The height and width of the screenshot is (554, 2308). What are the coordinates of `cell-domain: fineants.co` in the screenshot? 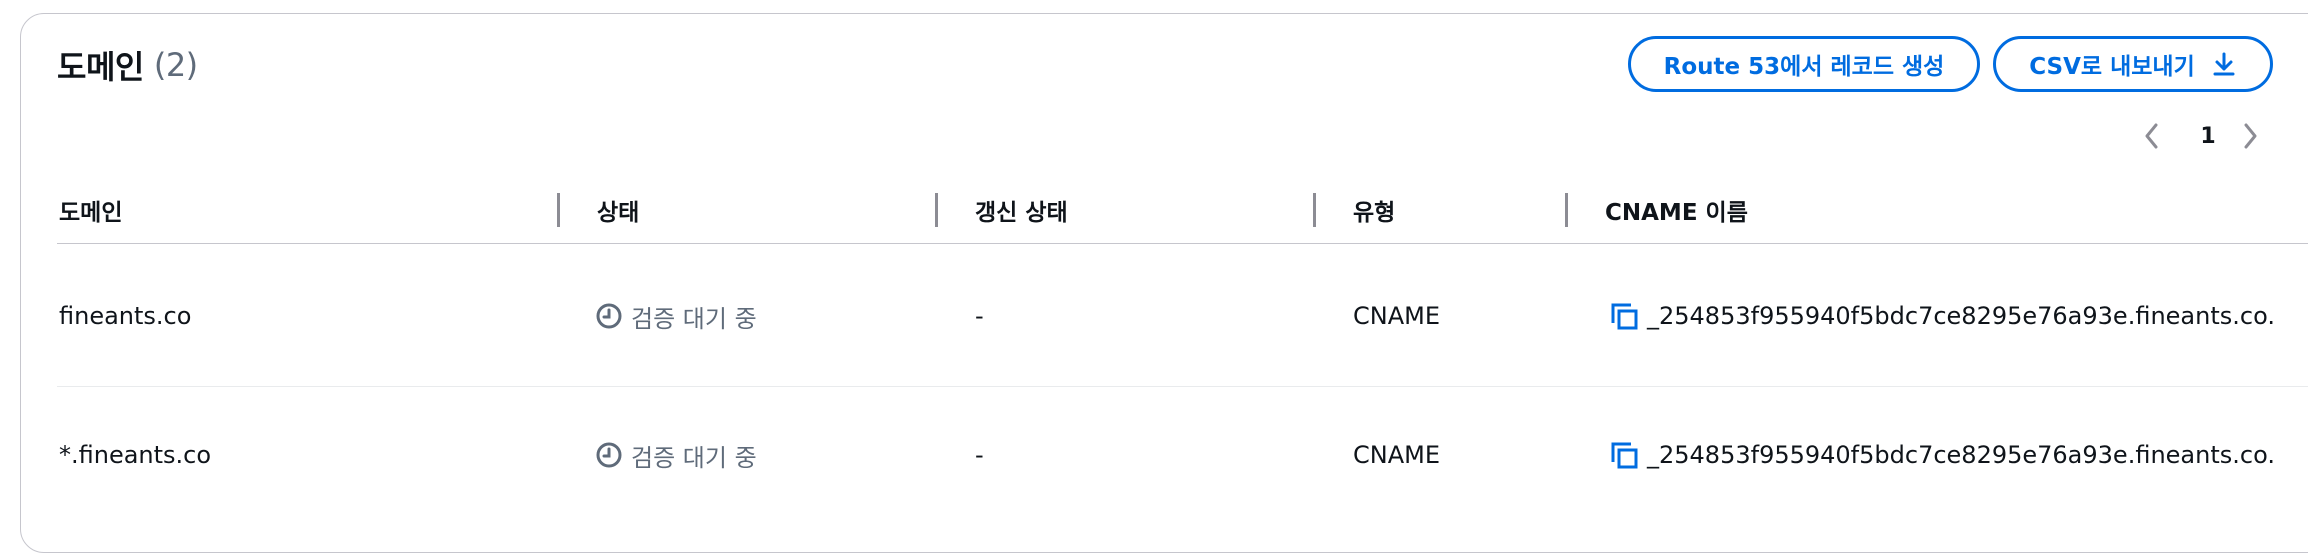 It's located at (125, 316).